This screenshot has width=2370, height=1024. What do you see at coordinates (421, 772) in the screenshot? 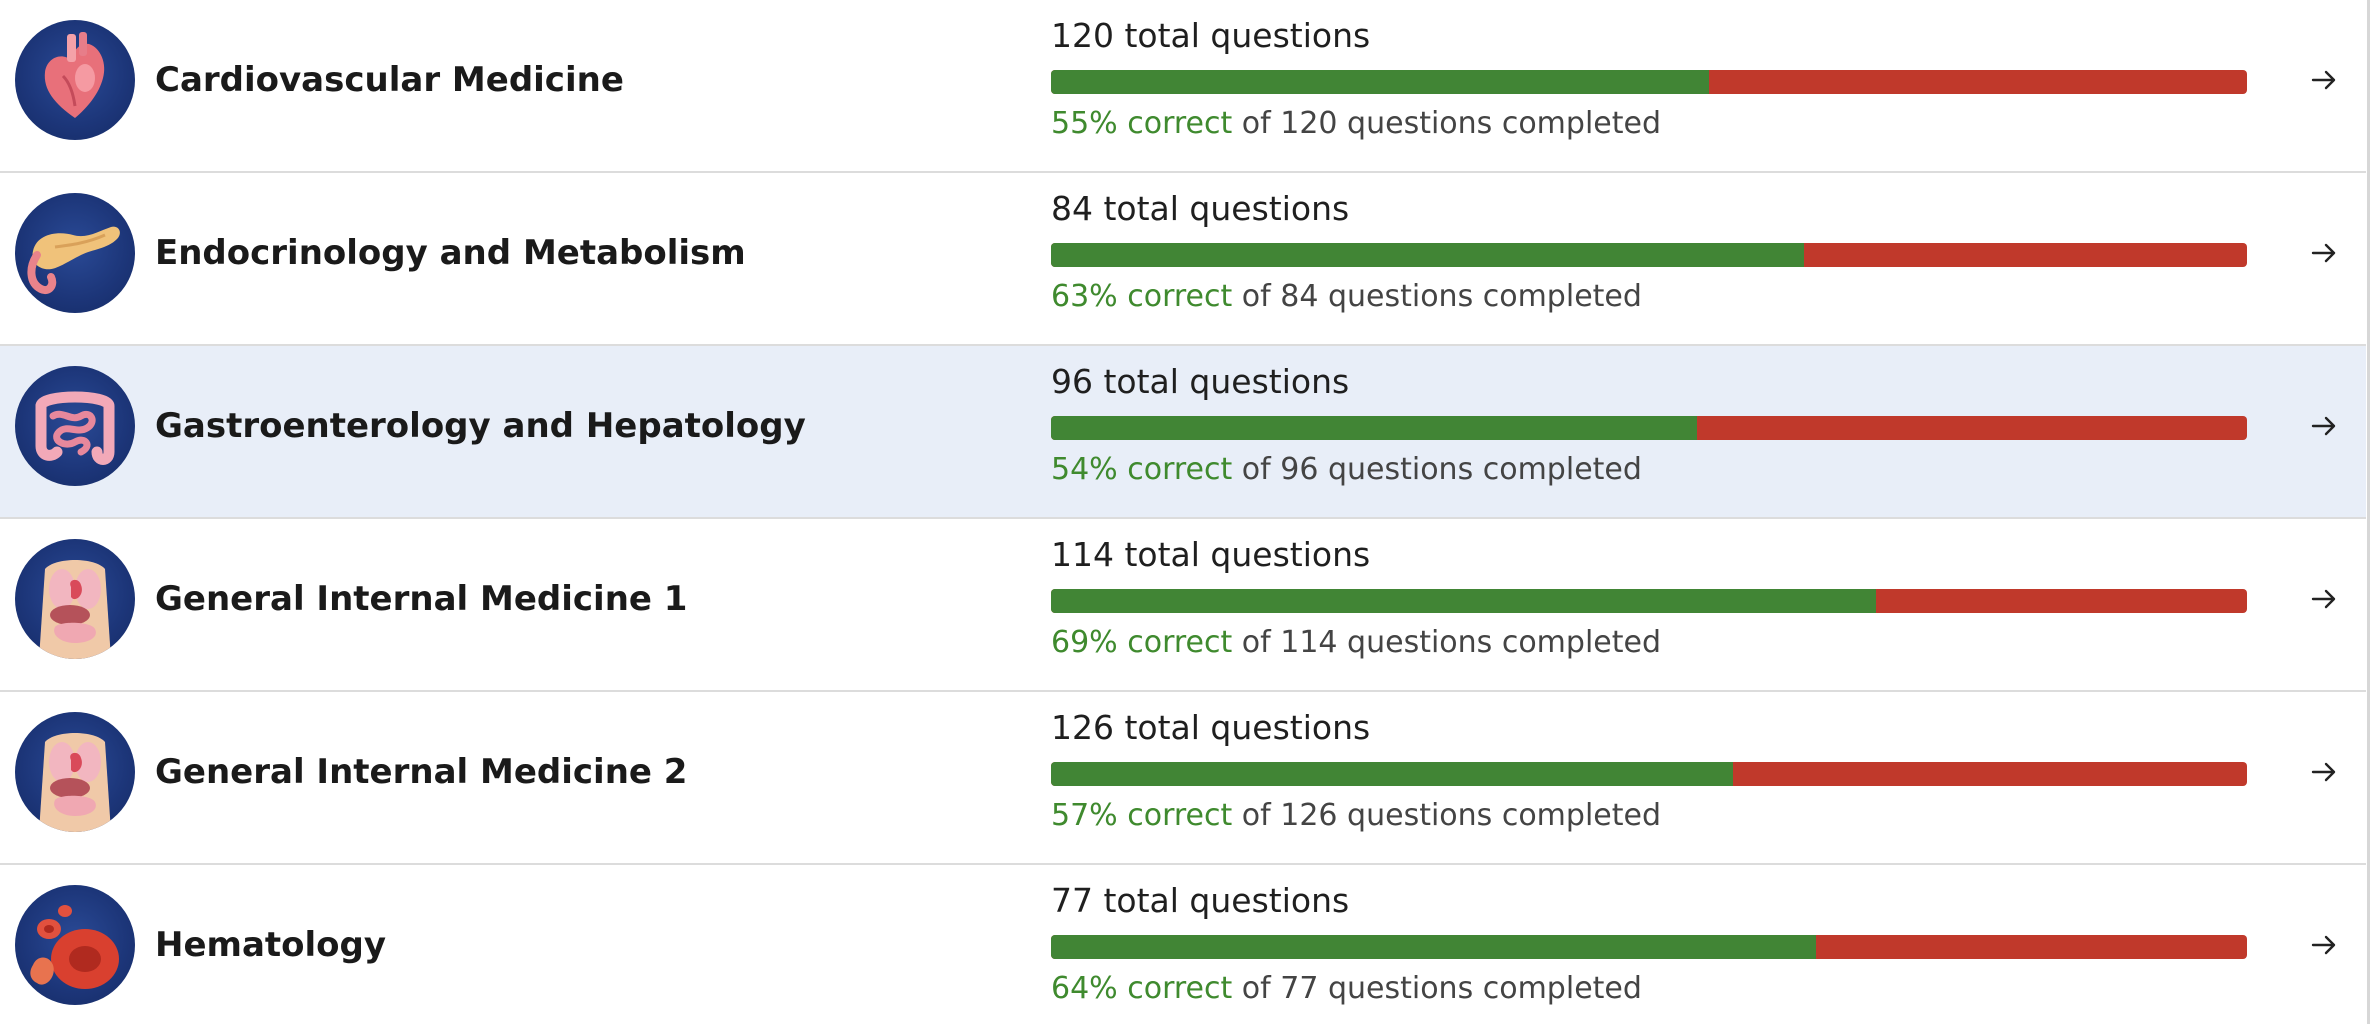
I see `topic-title: General Internal Medicine 2` at bounding box center [421, 772].